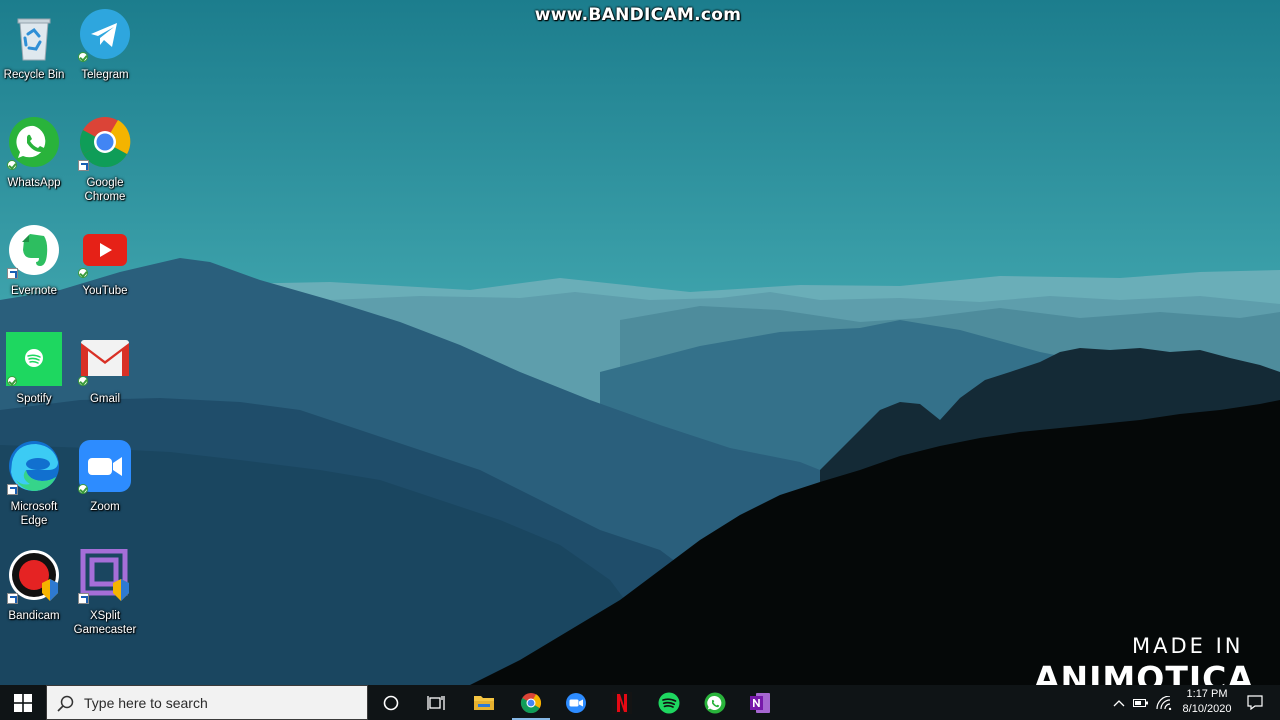  I want to click on wifi-icon, so click(1164, 702).